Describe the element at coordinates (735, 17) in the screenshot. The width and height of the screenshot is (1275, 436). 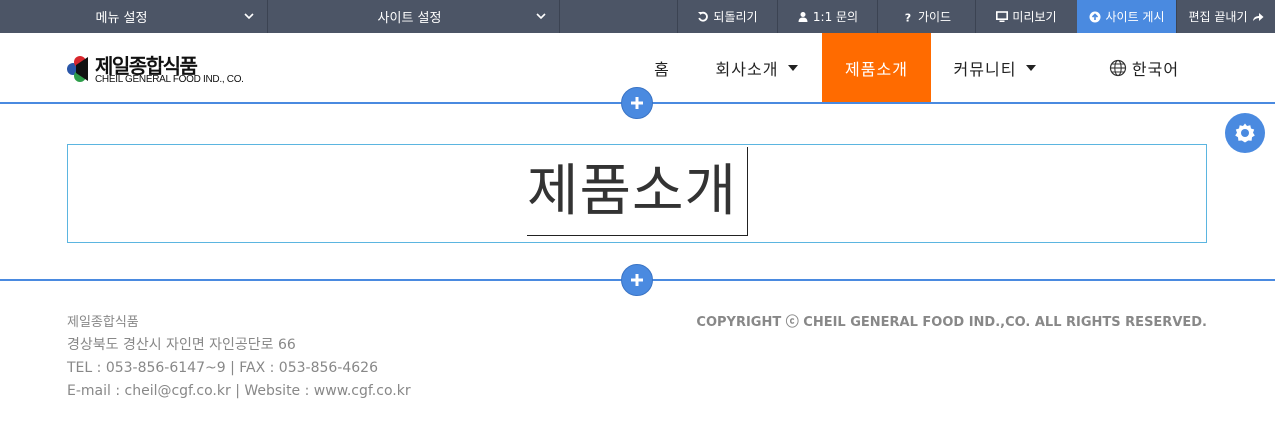
I see `undo-label: 되돌리기` at that location.